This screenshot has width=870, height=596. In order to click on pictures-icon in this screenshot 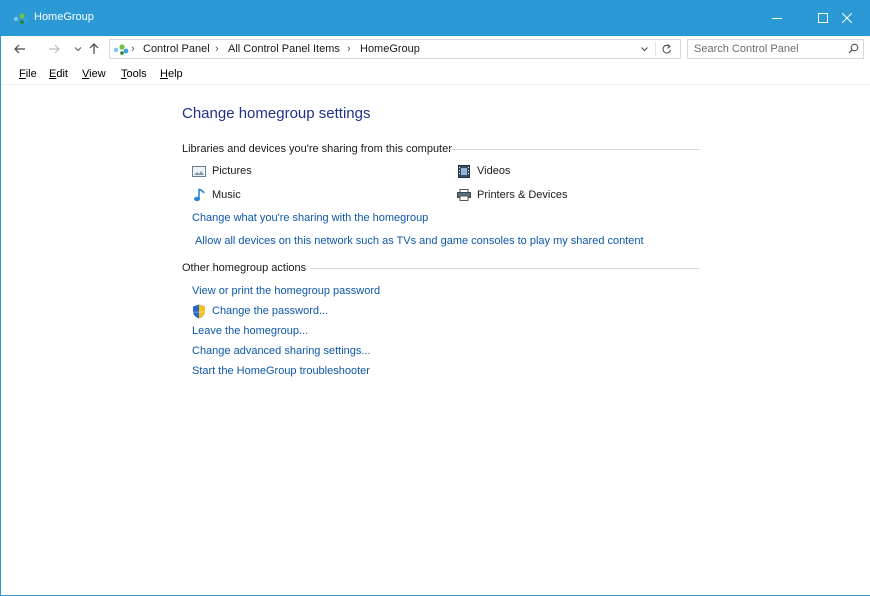, I will do `click(199, 171)`.